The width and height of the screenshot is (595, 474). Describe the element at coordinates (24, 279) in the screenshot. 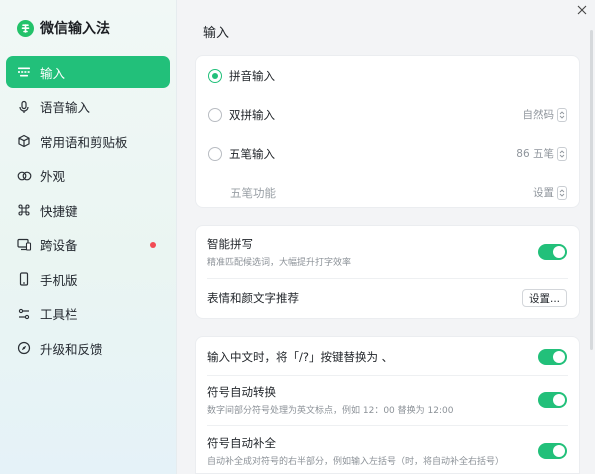

I see `phone-icon` at that location.